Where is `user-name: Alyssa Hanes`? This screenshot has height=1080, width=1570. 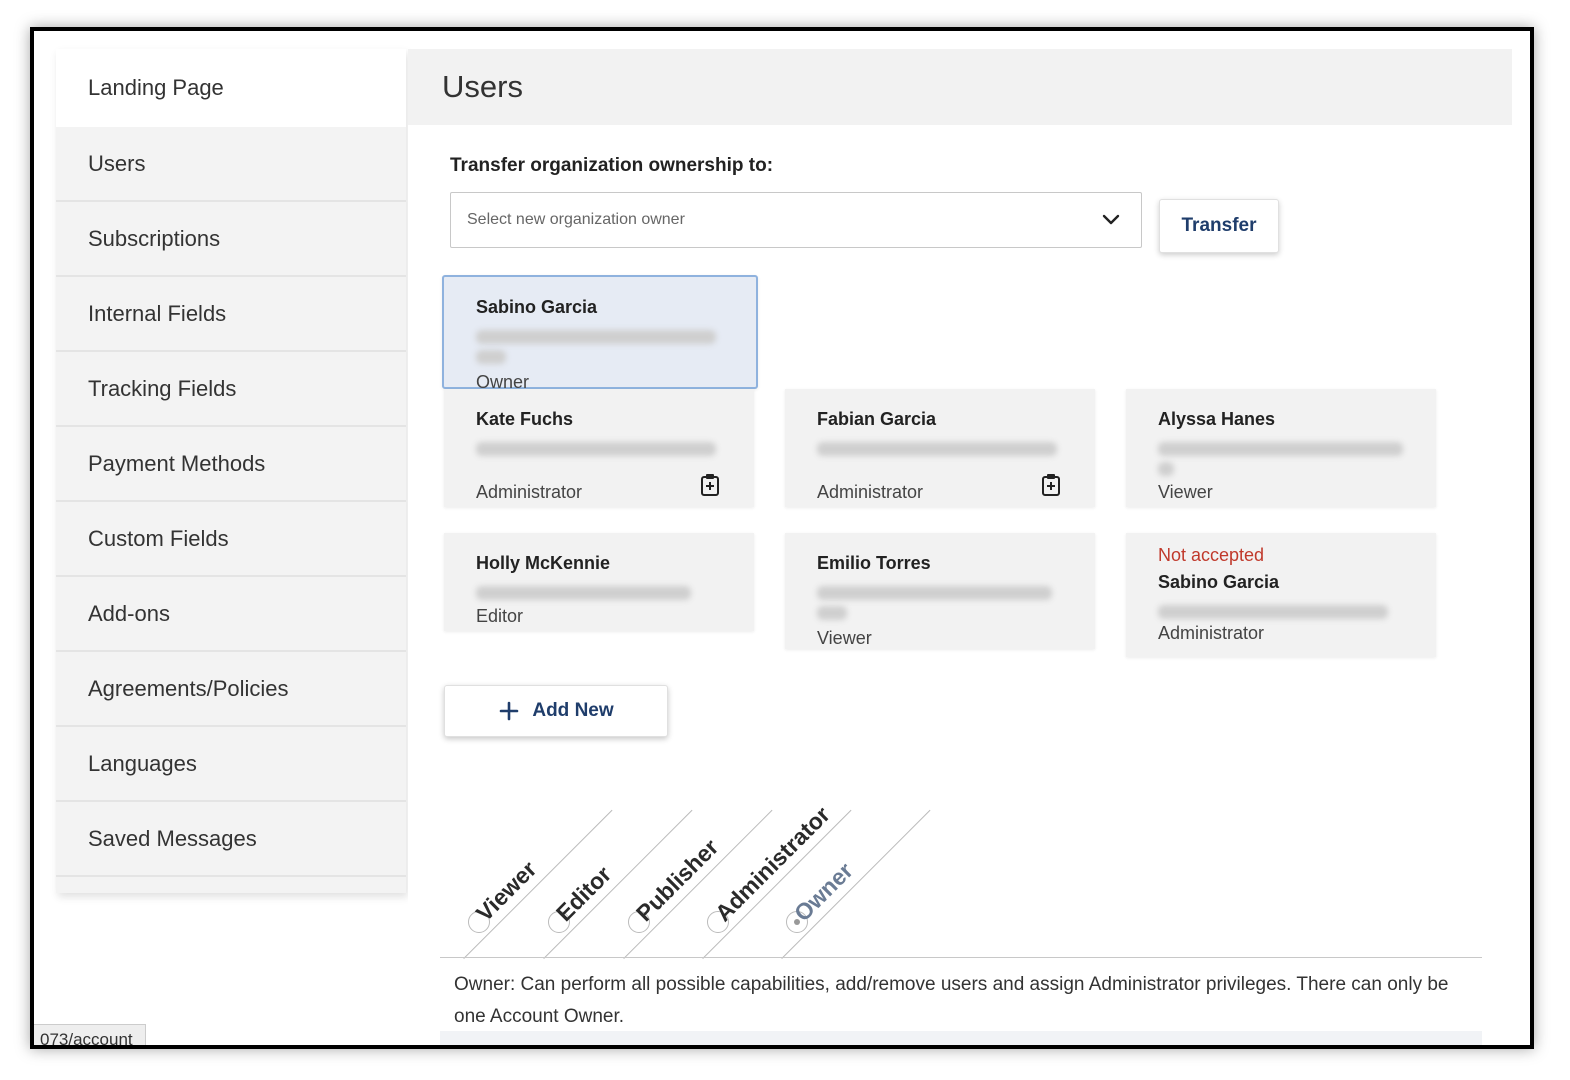 user-name: Alyssa Hanes is located at coordinates (1217, 419).